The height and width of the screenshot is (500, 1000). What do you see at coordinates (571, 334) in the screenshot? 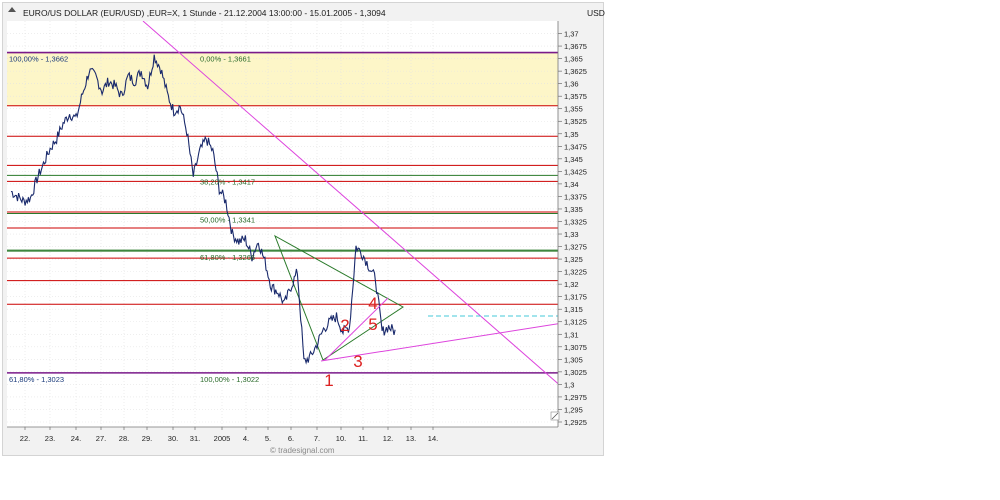
I see `y-tick-label: 1,31` at bounding box center [571, 334].